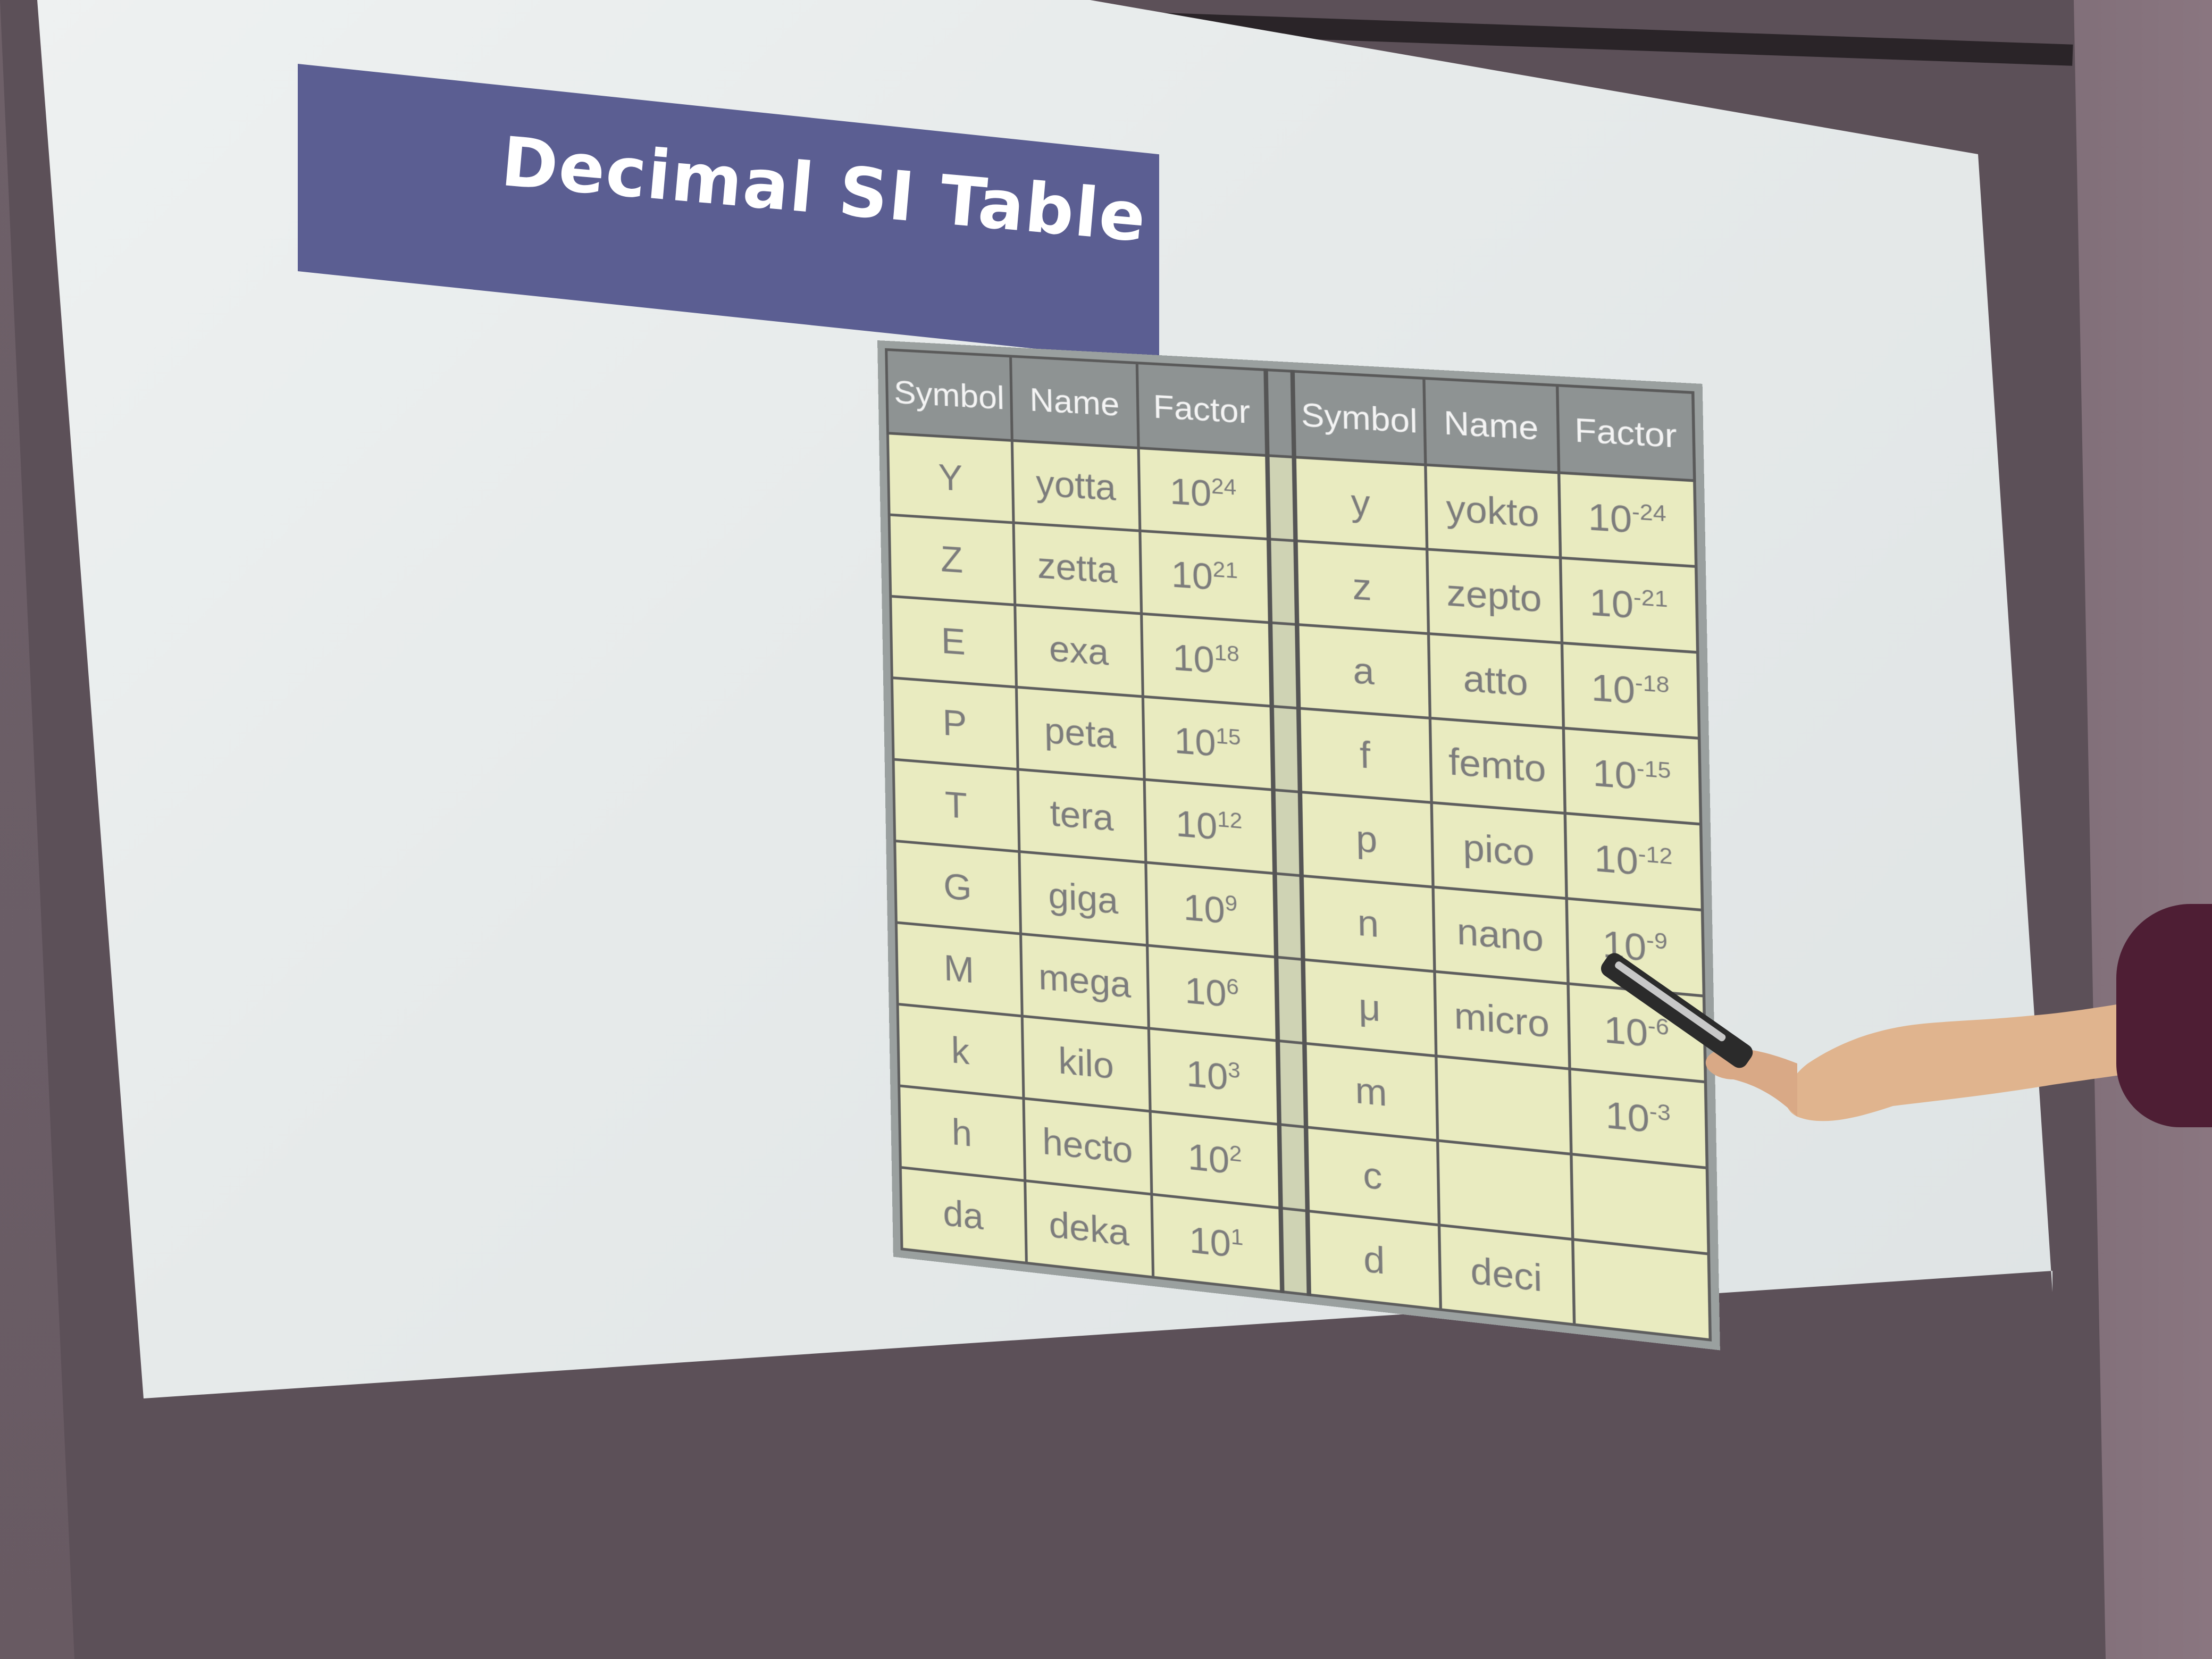 This screenshot has height=1659, width=2212. I want to click on factor-exponent: -24, so click(1649, 512).